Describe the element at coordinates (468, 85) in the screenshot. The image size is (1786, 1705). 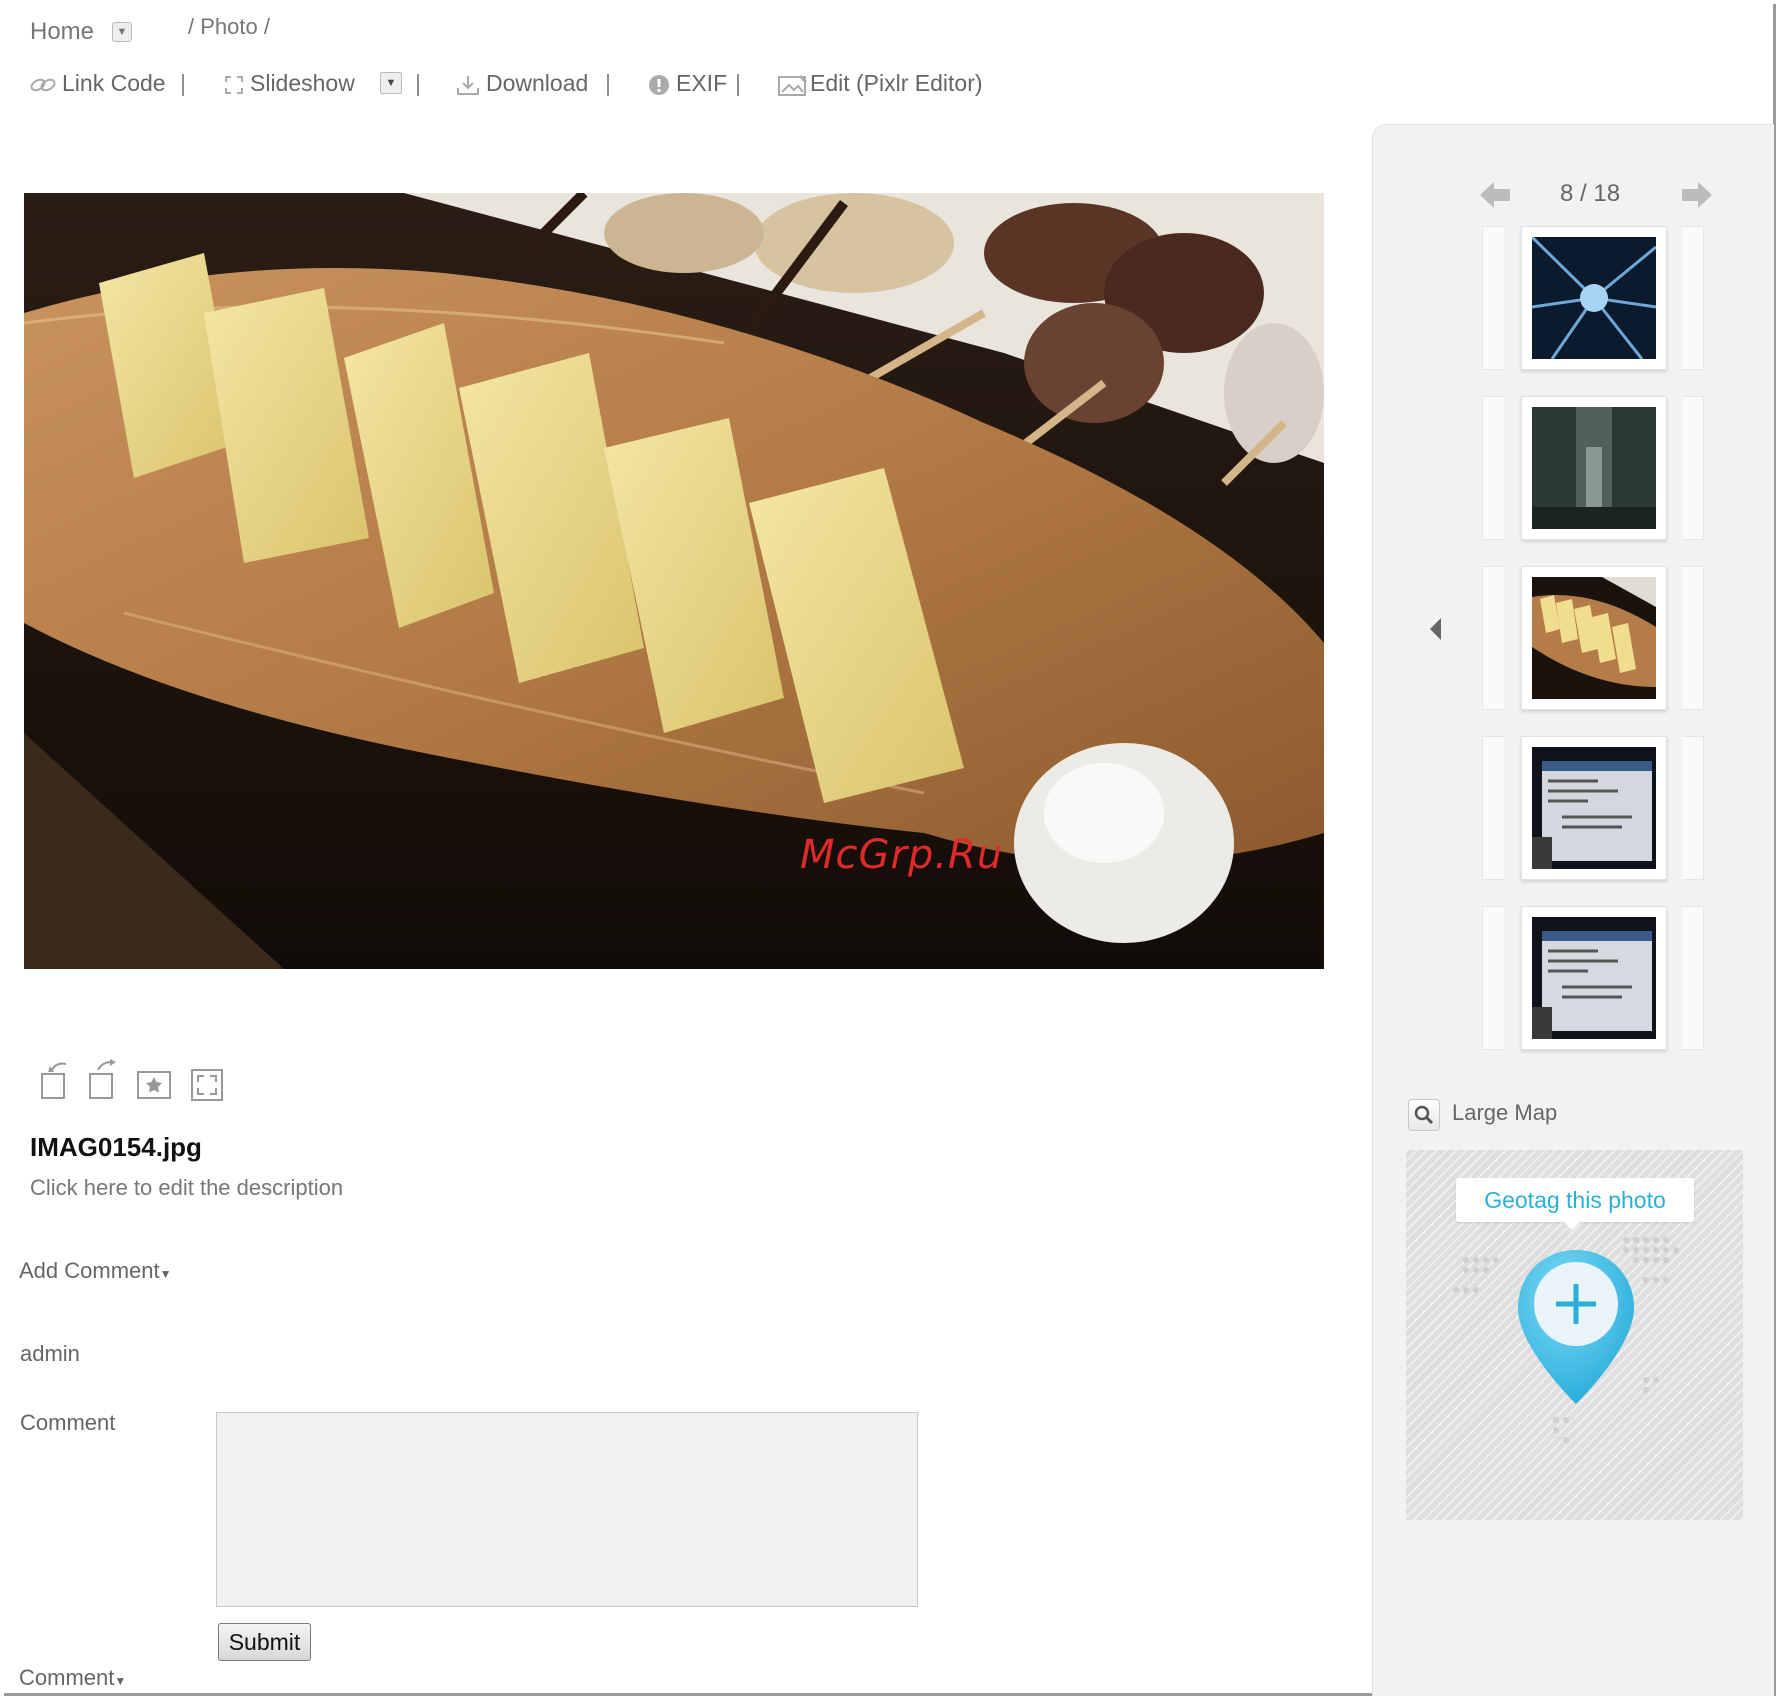
I see `download-icon` at that location.